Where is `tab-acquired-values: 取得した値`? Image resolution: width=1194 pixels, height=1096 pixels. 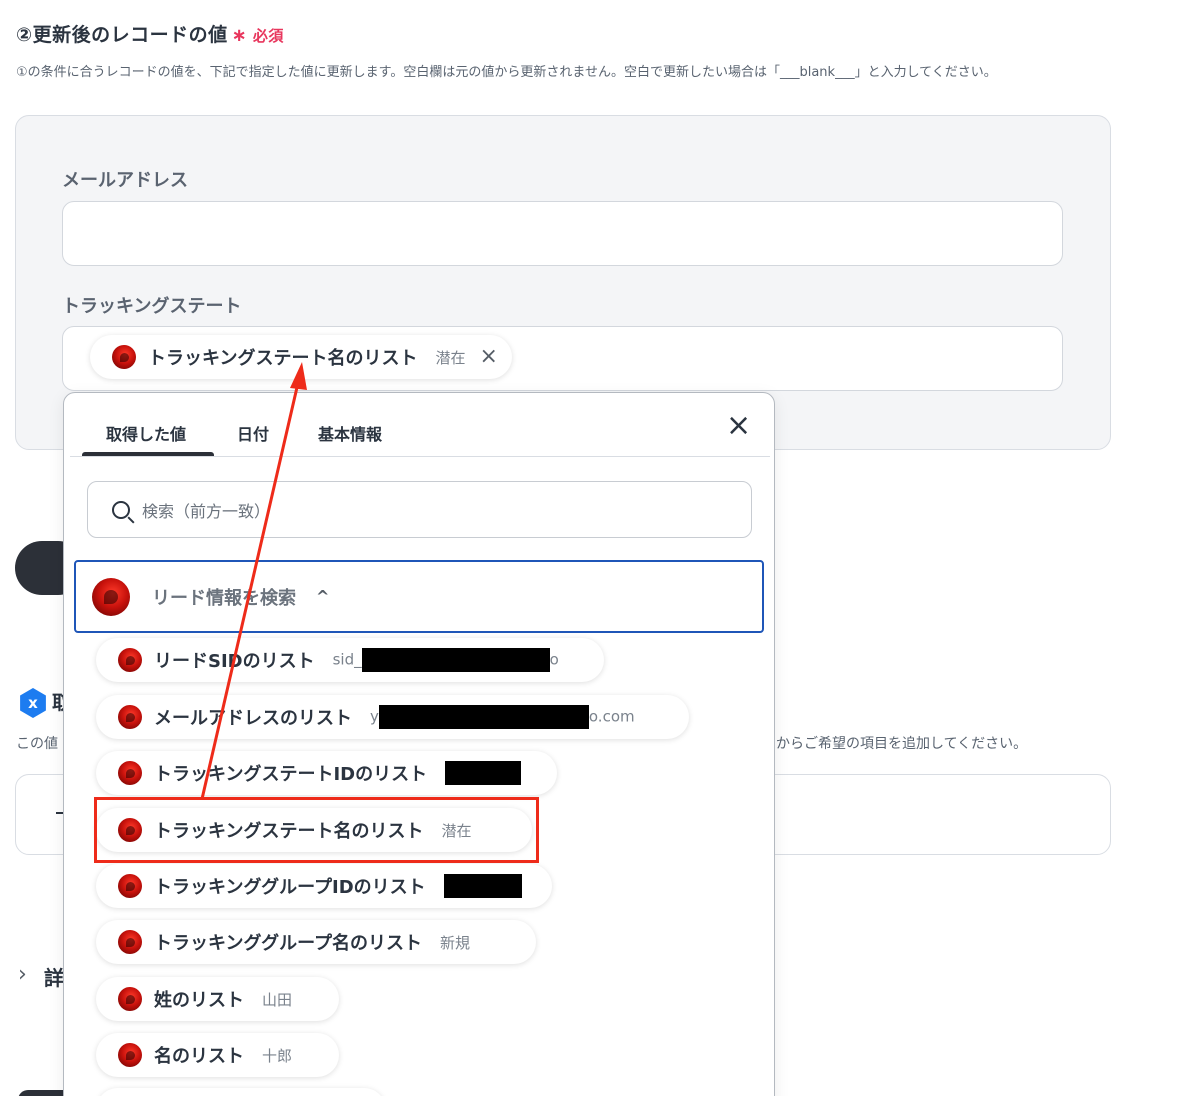
tab-acquired-values: 取得した値 is located at coordinates (146, 433).